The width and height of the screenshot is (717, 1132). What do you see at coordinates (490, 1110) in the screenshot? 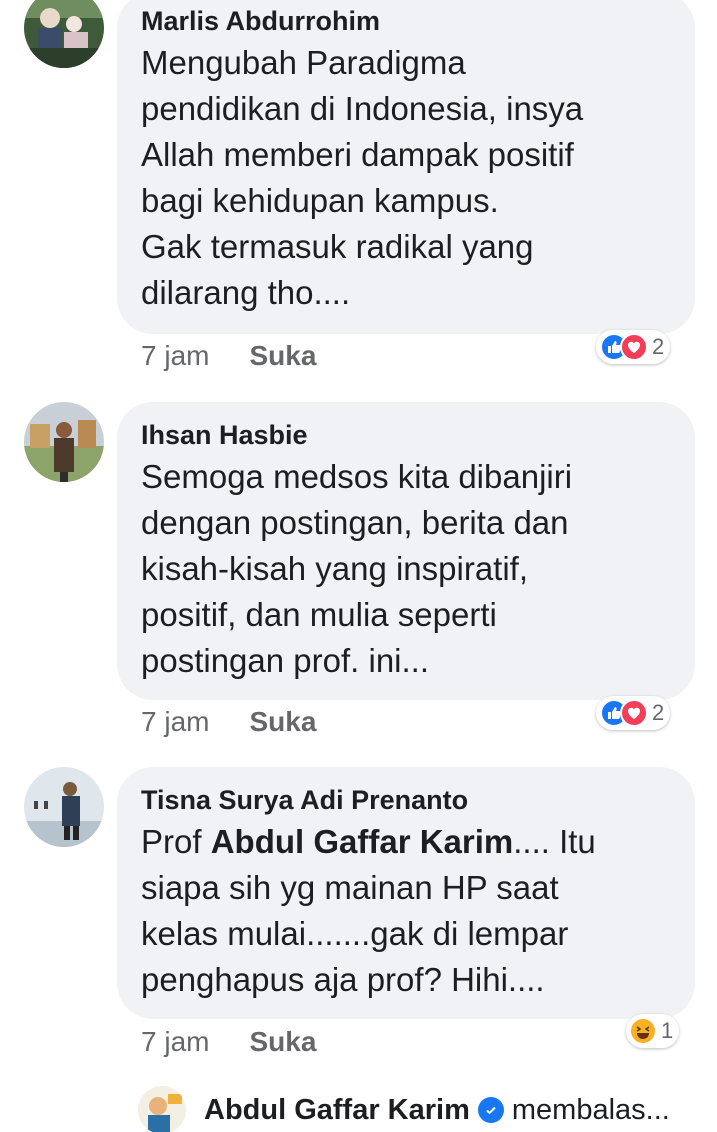
I see `verified-badge-icon` at bounding box center [490, 1110].